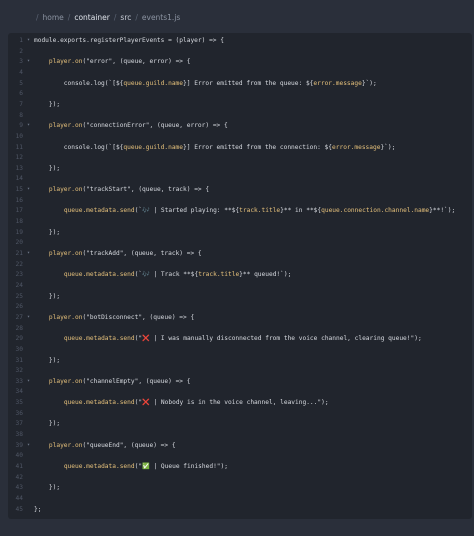  Describe the element at coordinates (240, 178) in the screenshot. I see `code-line: 14` at that location.